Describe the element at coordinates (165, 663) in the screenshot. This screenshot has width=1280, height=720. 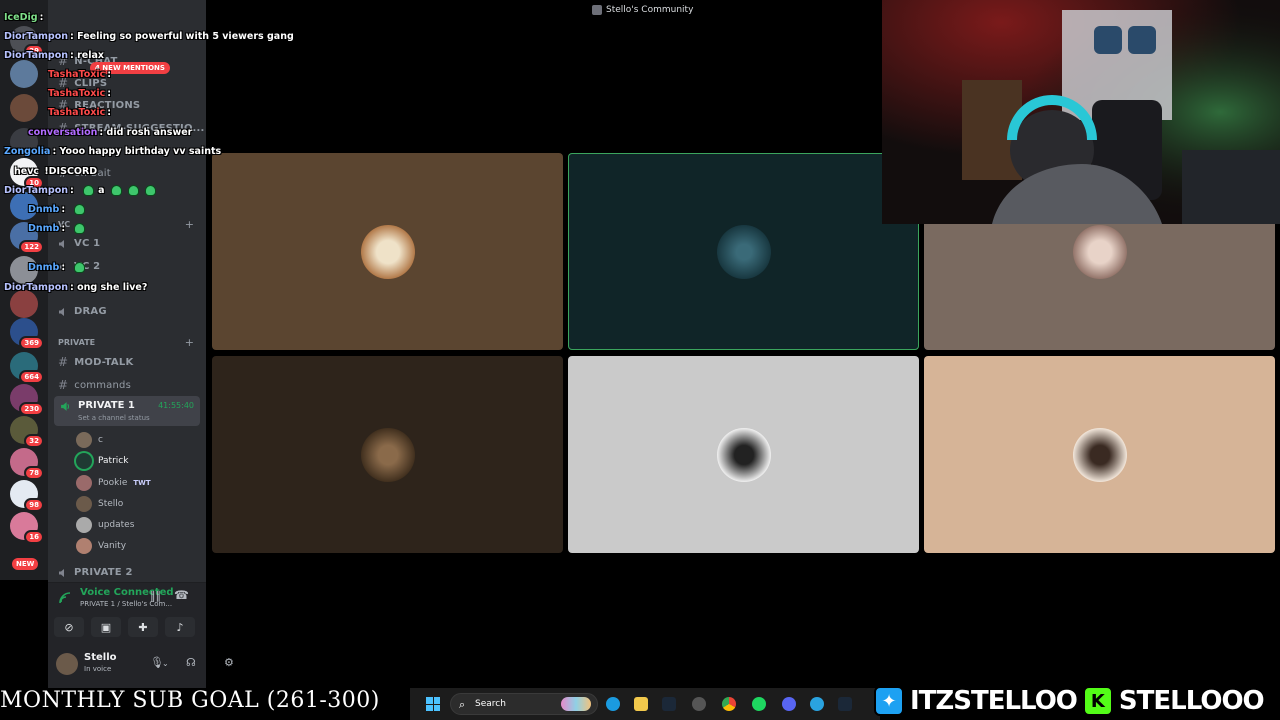
I see `chevron-down-icon: ⌄` at that location.